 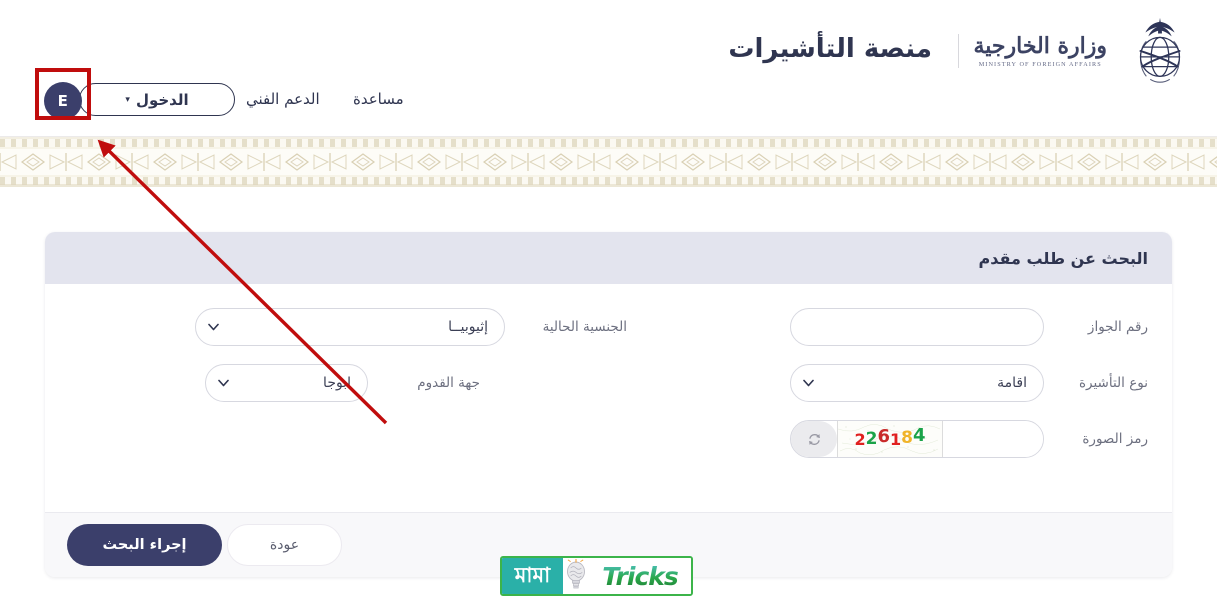 What do you see at coordinates (1115, 439) in the screenshot?
I see `label-captcha: رمز الصورة` at bounding box center [1115, 439].